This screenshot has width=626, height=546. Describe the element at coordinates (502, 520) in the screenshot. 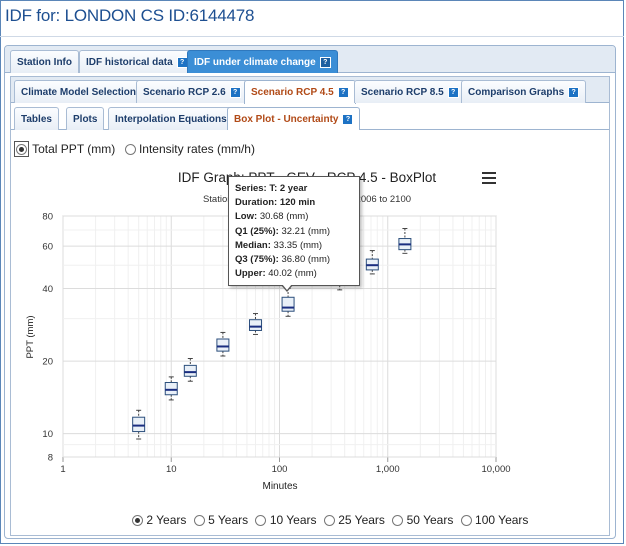

I see `radio-label: 100 Years` at that location.